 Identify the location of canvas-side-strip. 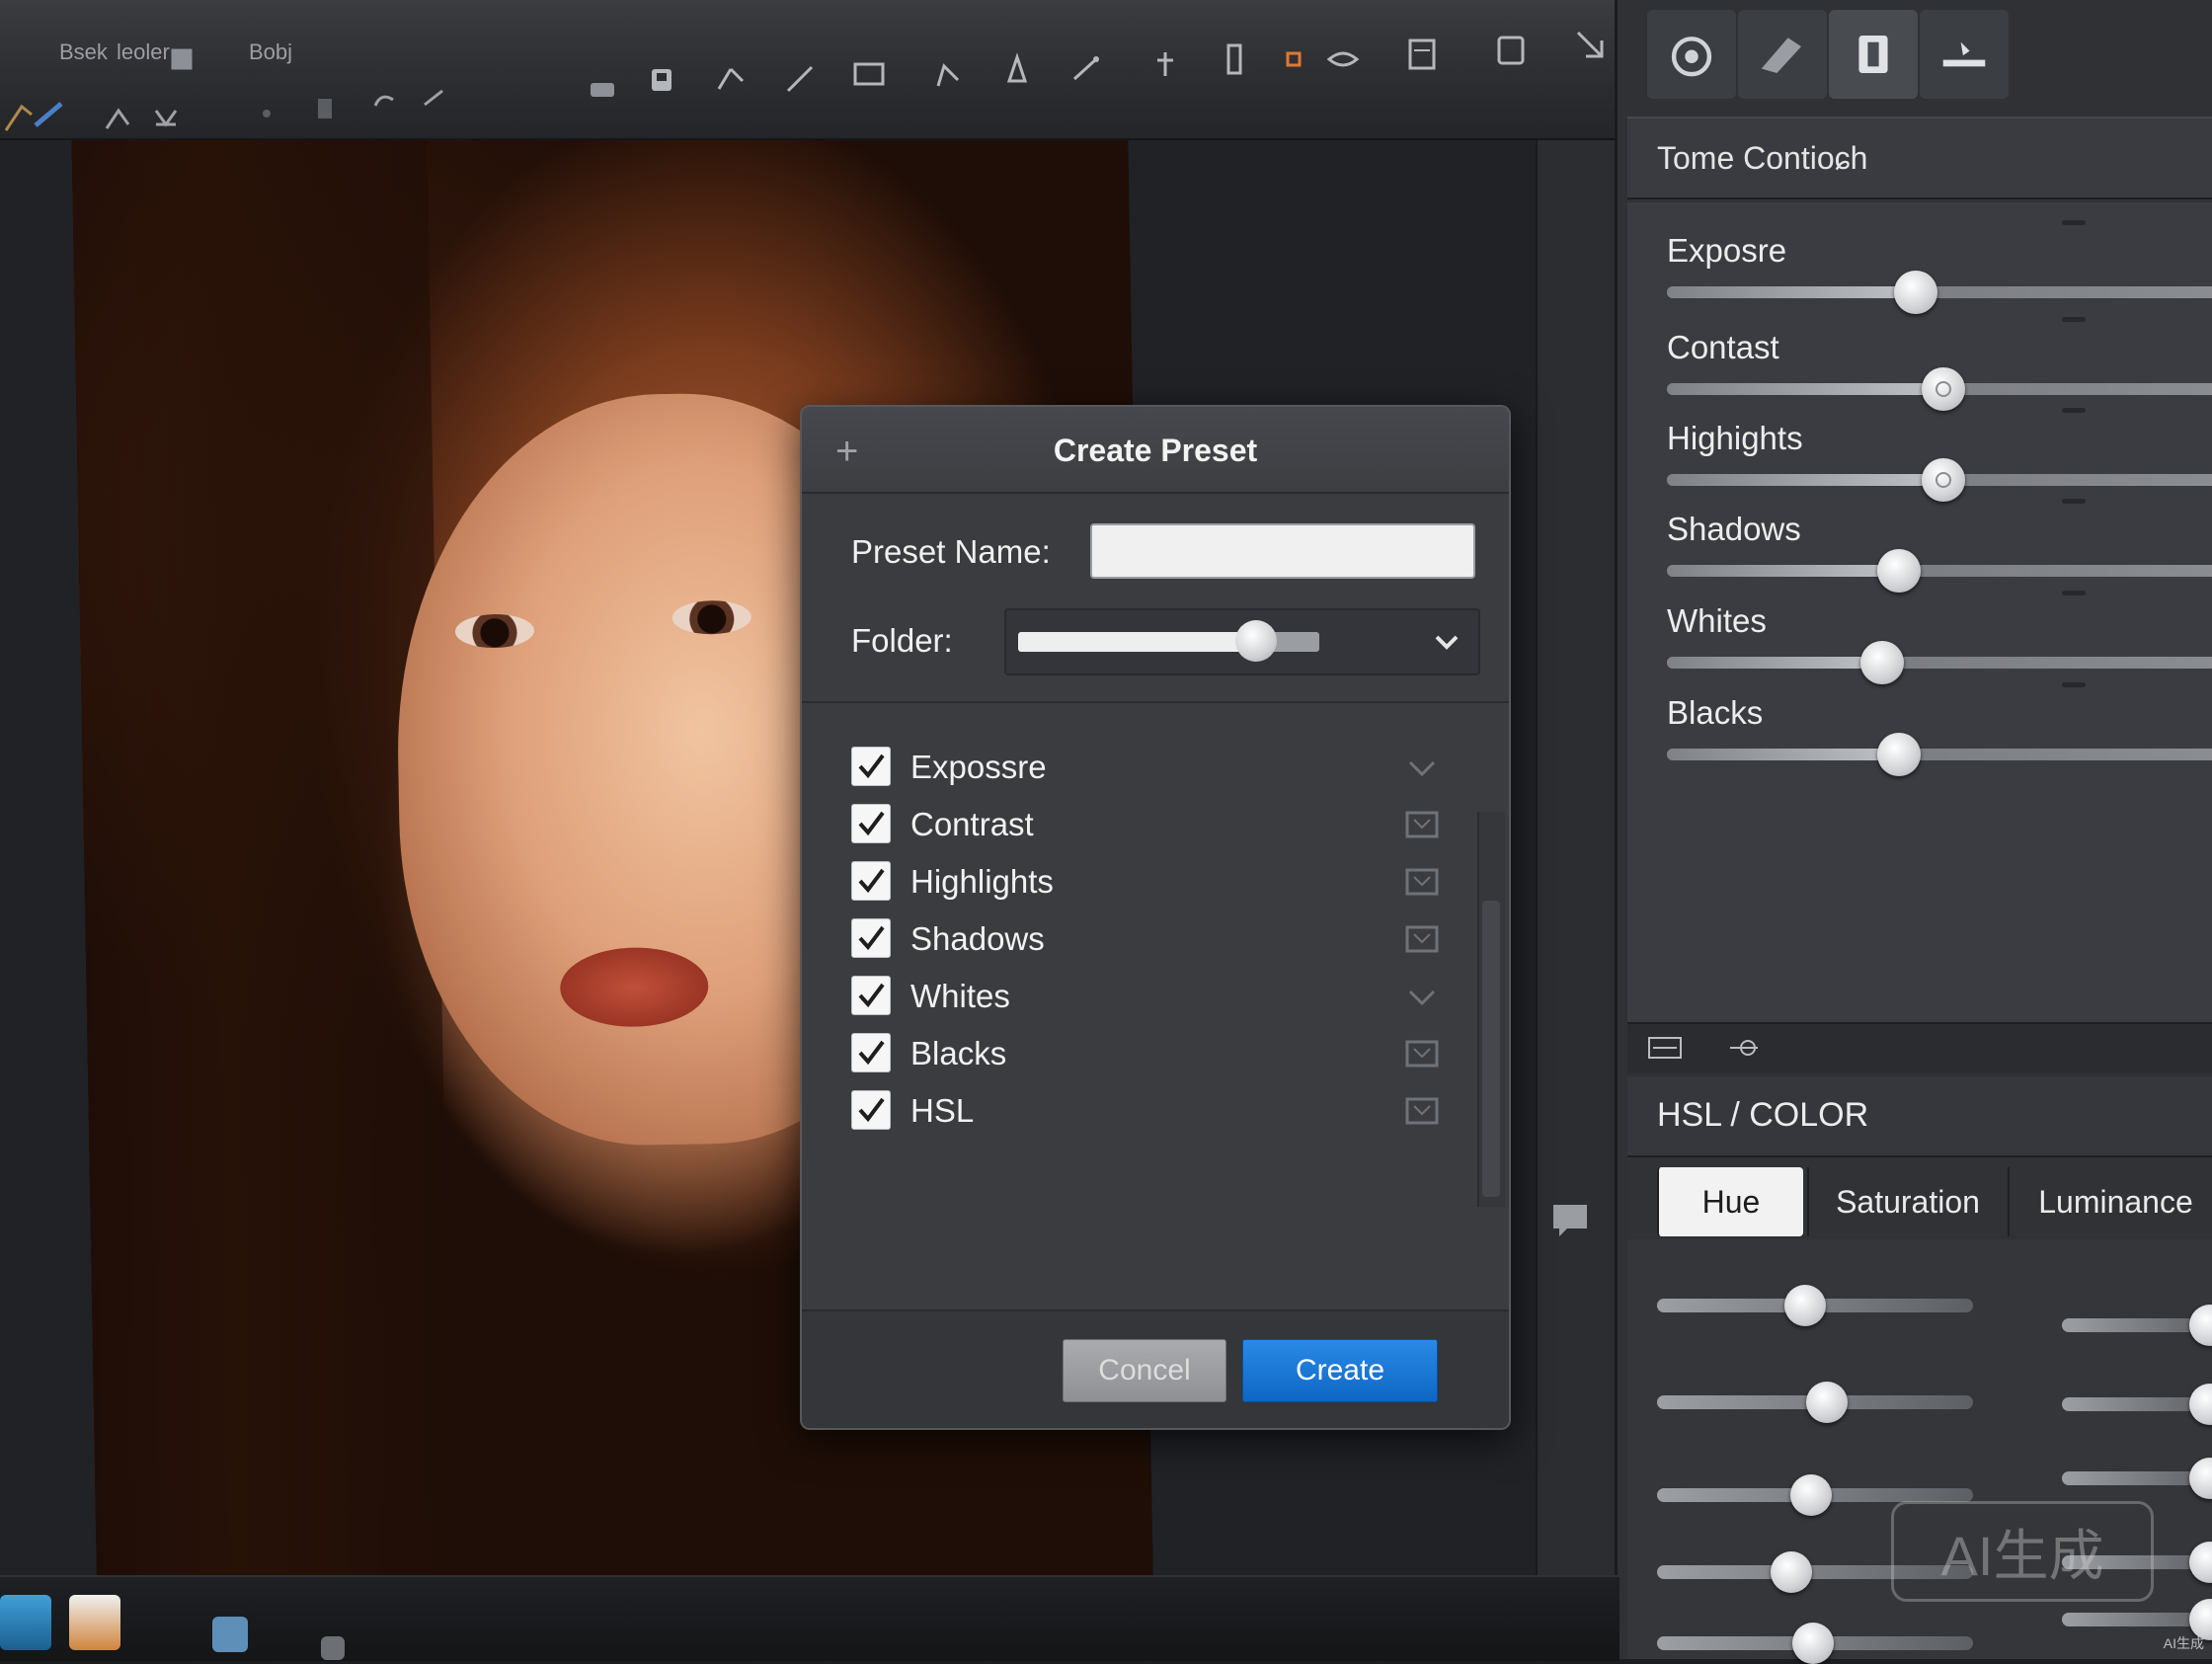
(1577, 829).